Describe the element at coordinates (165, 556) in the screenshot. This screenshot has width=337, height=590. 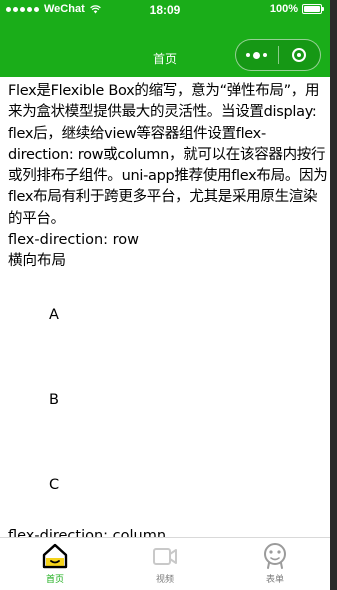
I see `video-icon` at that location.